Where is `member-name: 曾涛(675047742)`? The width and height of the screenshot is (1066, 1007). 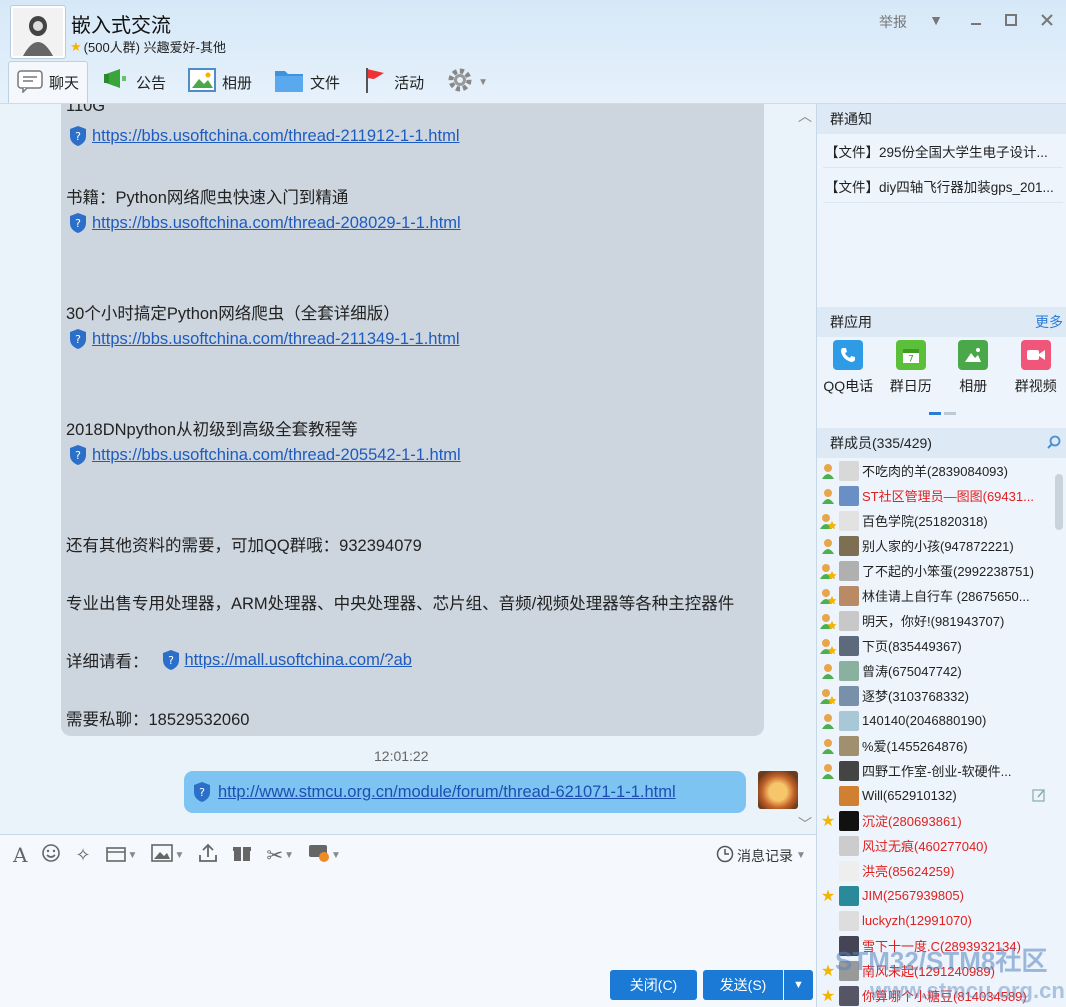 member-name: 曾涛(675047742) is located at coordinates (912, 671).